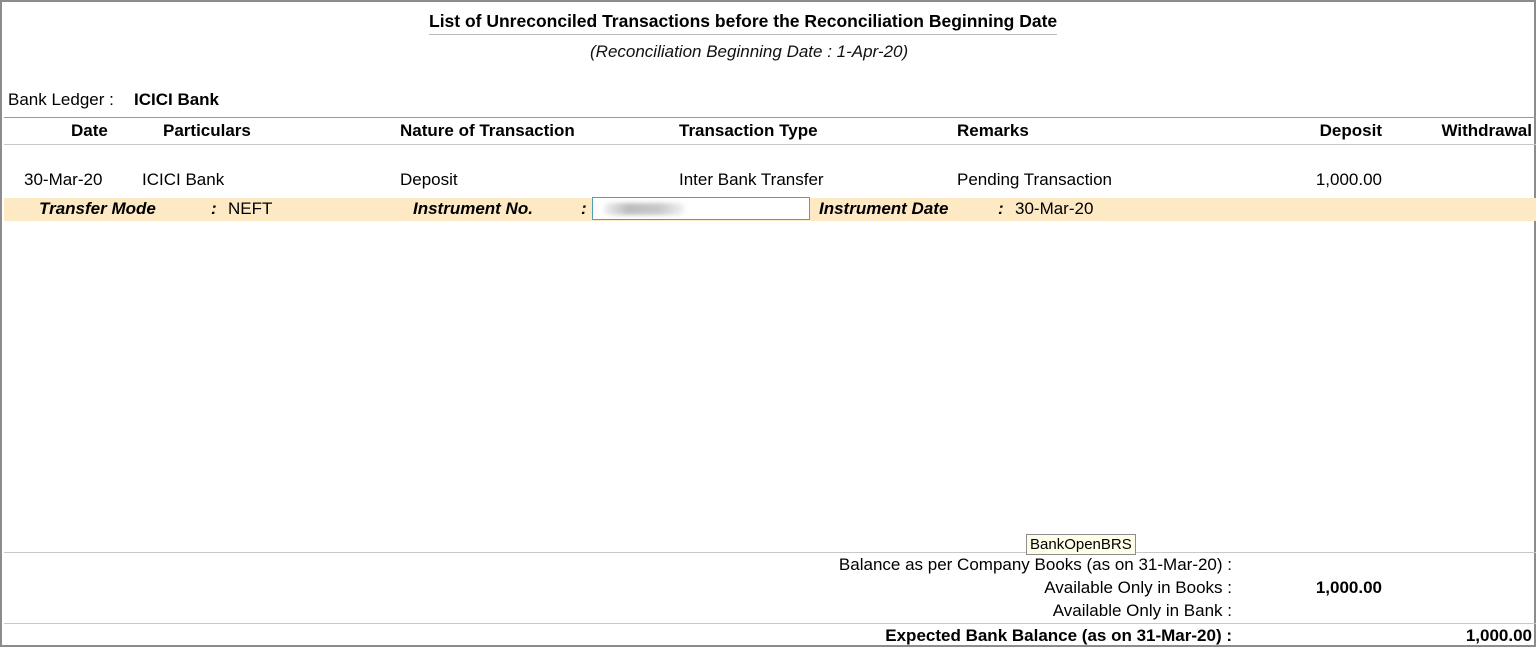 The height and width of the screenshot is (647, 1536). I want to click on tooltip: BankOpenBRS, so click(1081, 544).